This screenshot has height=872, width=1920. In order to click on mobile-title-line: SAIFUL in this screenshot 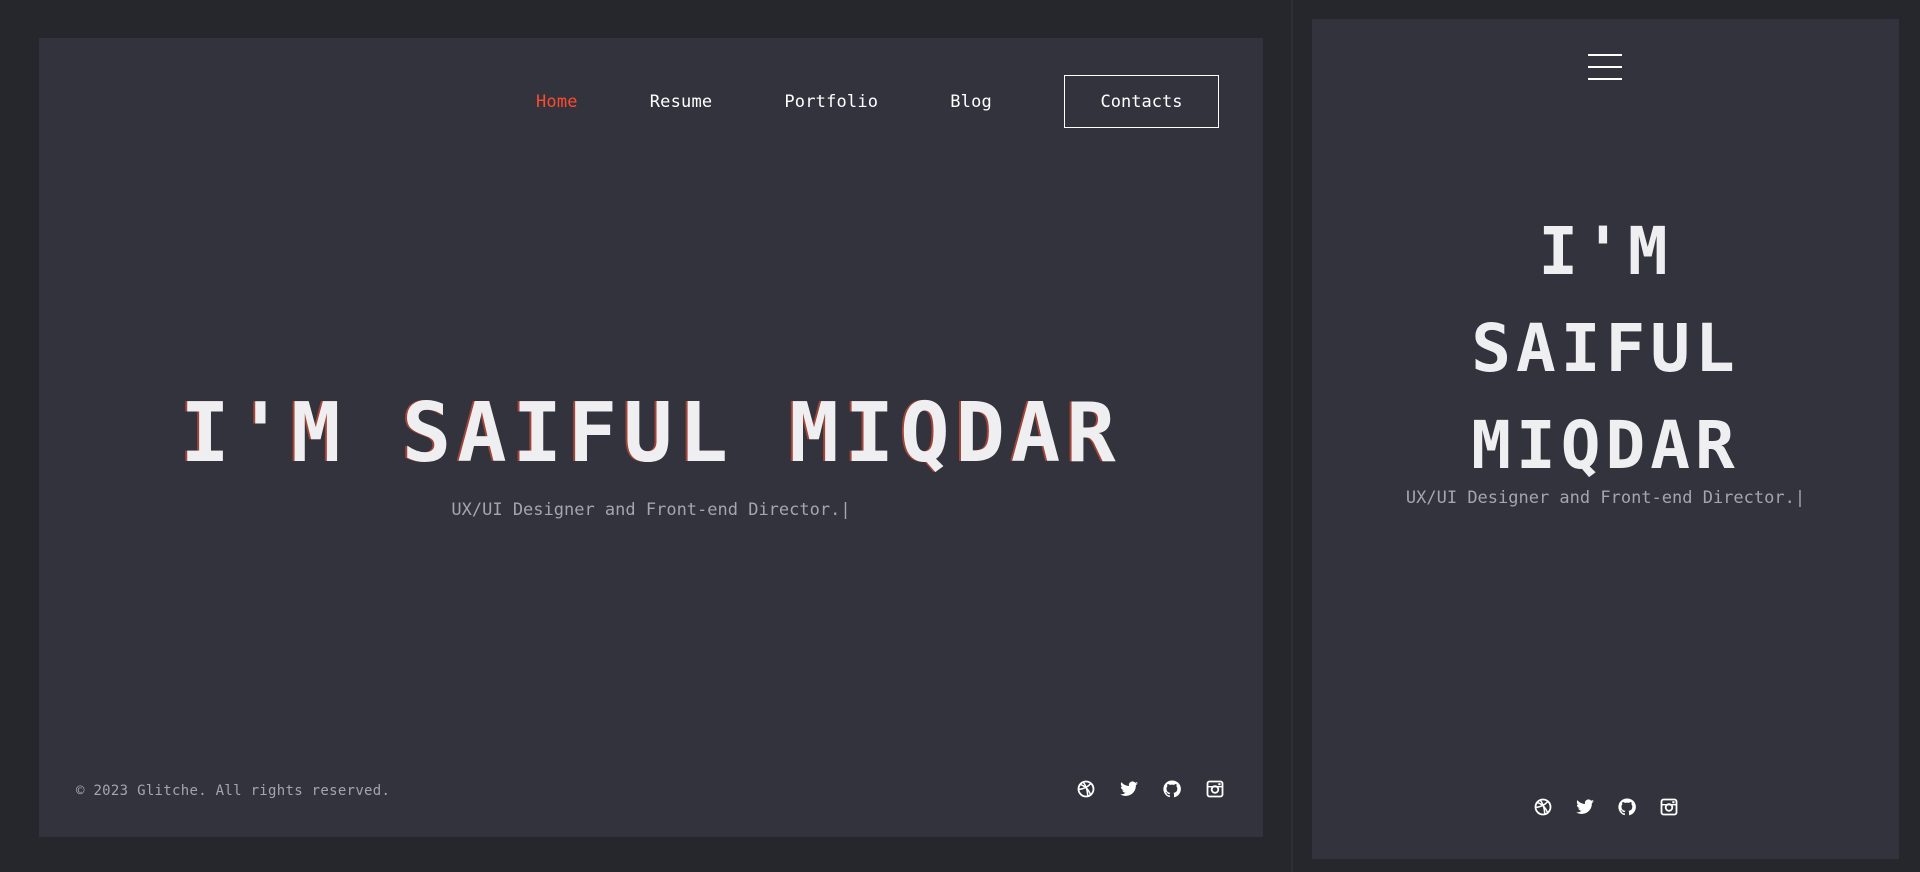, I will do `click(1605, 348)`.